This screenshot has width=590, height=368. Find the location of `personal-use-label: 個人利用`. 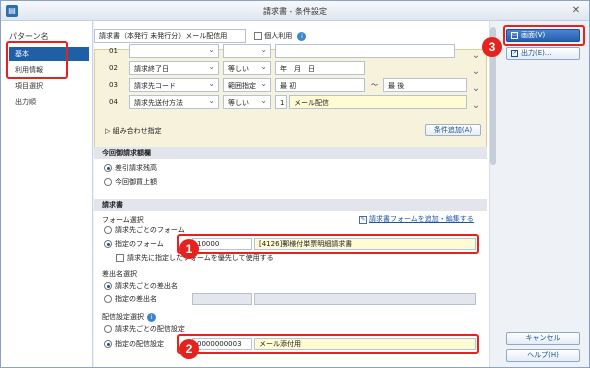

personal-use-label: 個人利用 is located at coordinates (278, 36).